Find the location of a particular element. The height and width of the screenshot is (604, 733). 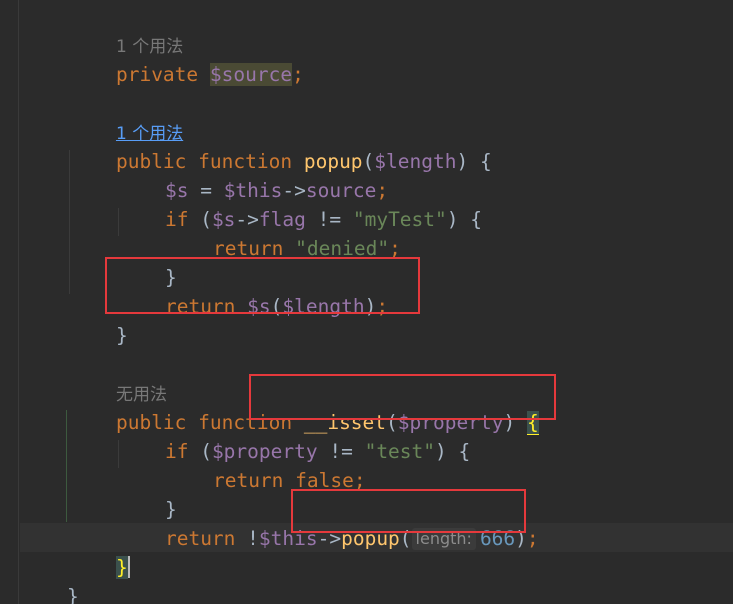

code-line-13: 无用法 is located at coordinates (118, 377).